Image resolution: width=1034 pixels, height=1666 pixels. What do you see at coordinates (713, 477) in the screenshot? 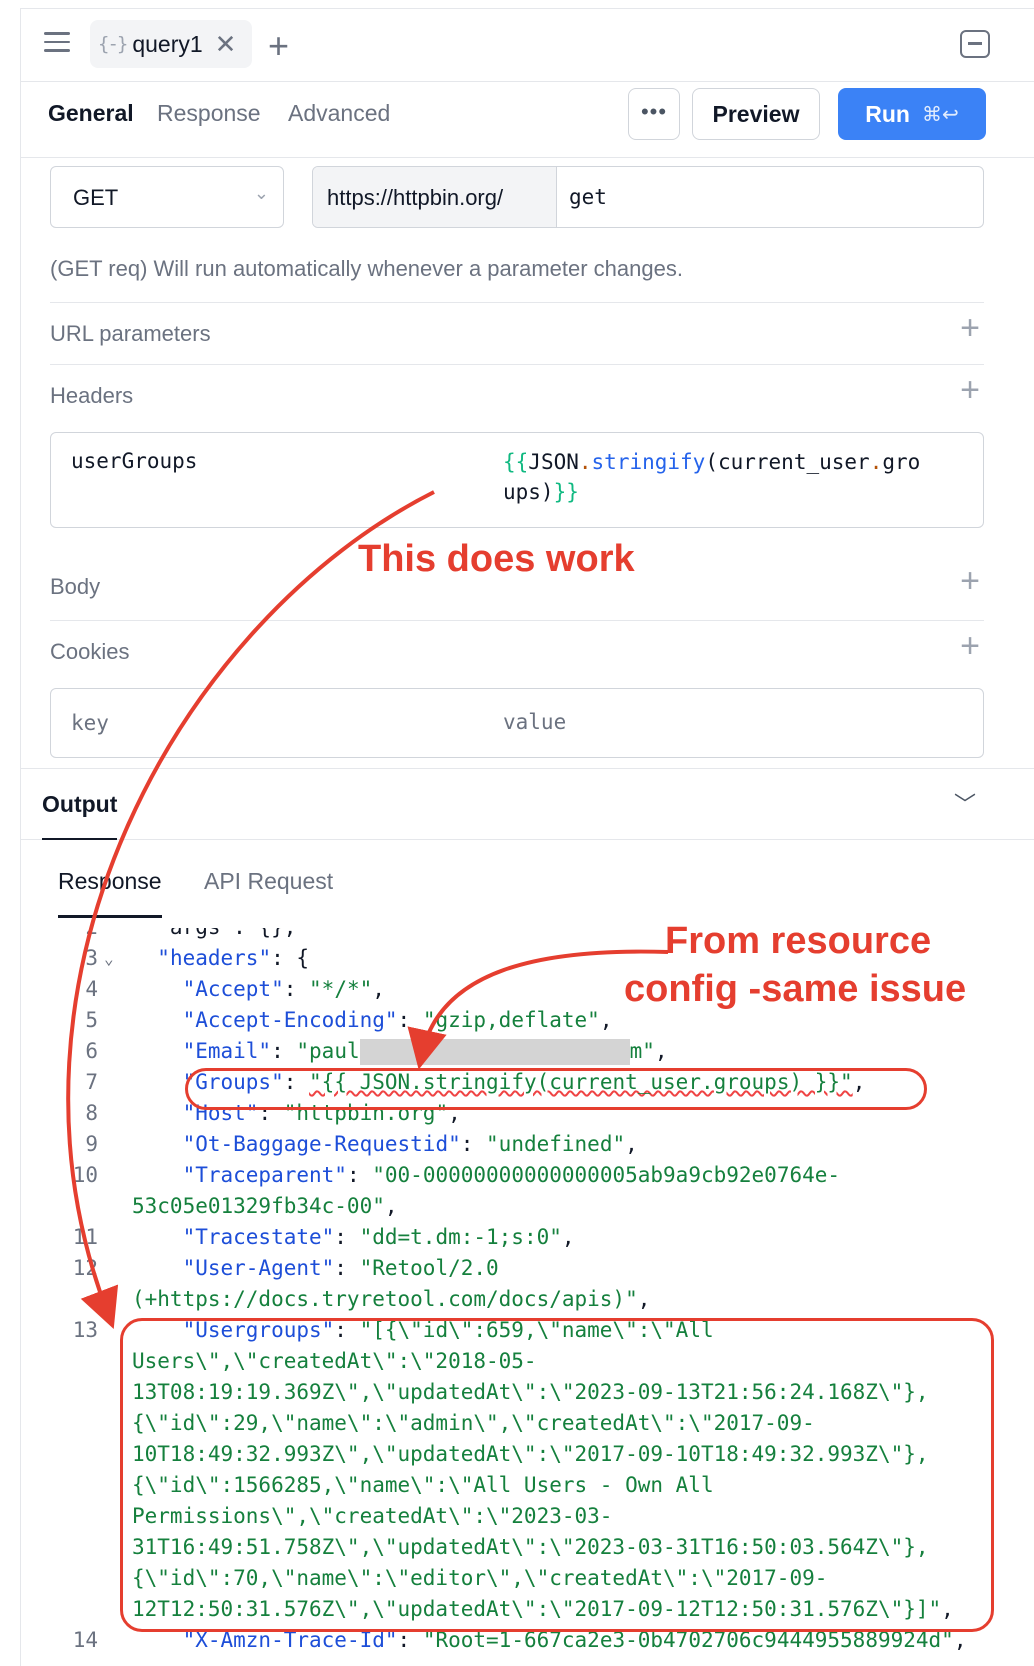
I see `header-value-input: {{JSON.stringify(current_user.groups)}}` at bounding box center [713, 477].